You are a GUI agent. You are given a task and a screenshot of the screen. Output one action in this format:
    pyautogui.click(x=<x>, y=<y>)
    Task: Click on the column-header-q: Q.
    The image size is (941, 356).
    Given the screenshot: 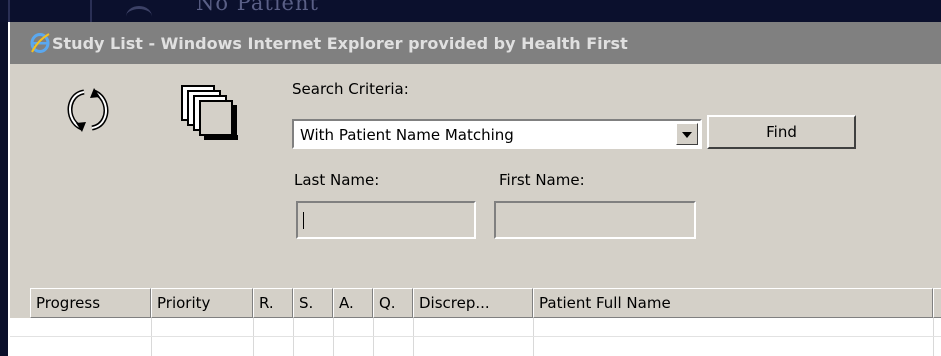 What is the action you would take?
    pyautogui.click(x=393, y=303)
    